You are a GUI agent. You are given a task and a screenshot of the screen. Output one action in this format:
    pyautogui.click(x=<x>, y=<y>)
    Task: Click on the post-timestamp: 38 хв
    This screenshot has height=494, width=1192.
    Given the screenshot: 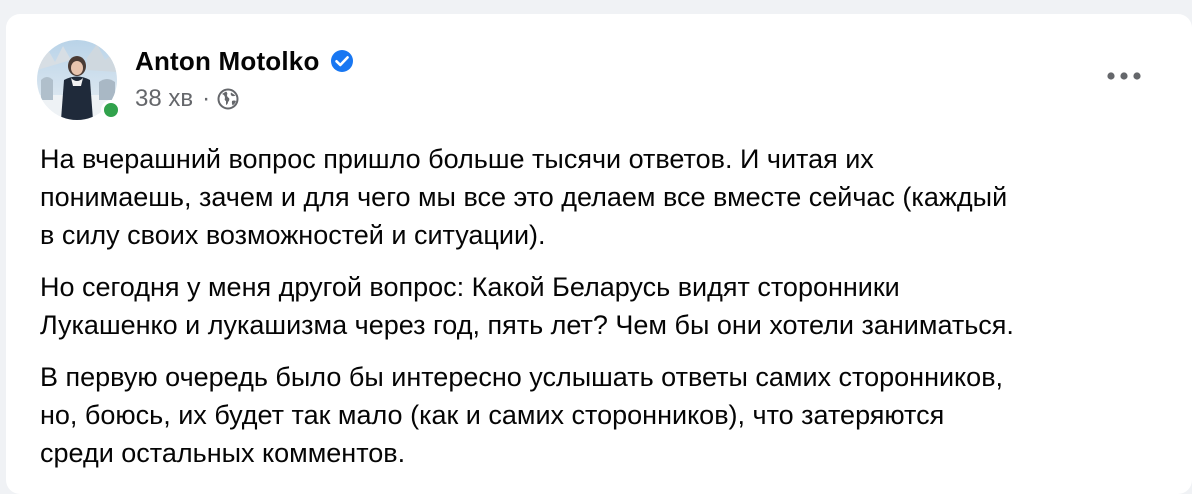 What is the action you would take?
    pyautogui.click(x=164, y=99)
    